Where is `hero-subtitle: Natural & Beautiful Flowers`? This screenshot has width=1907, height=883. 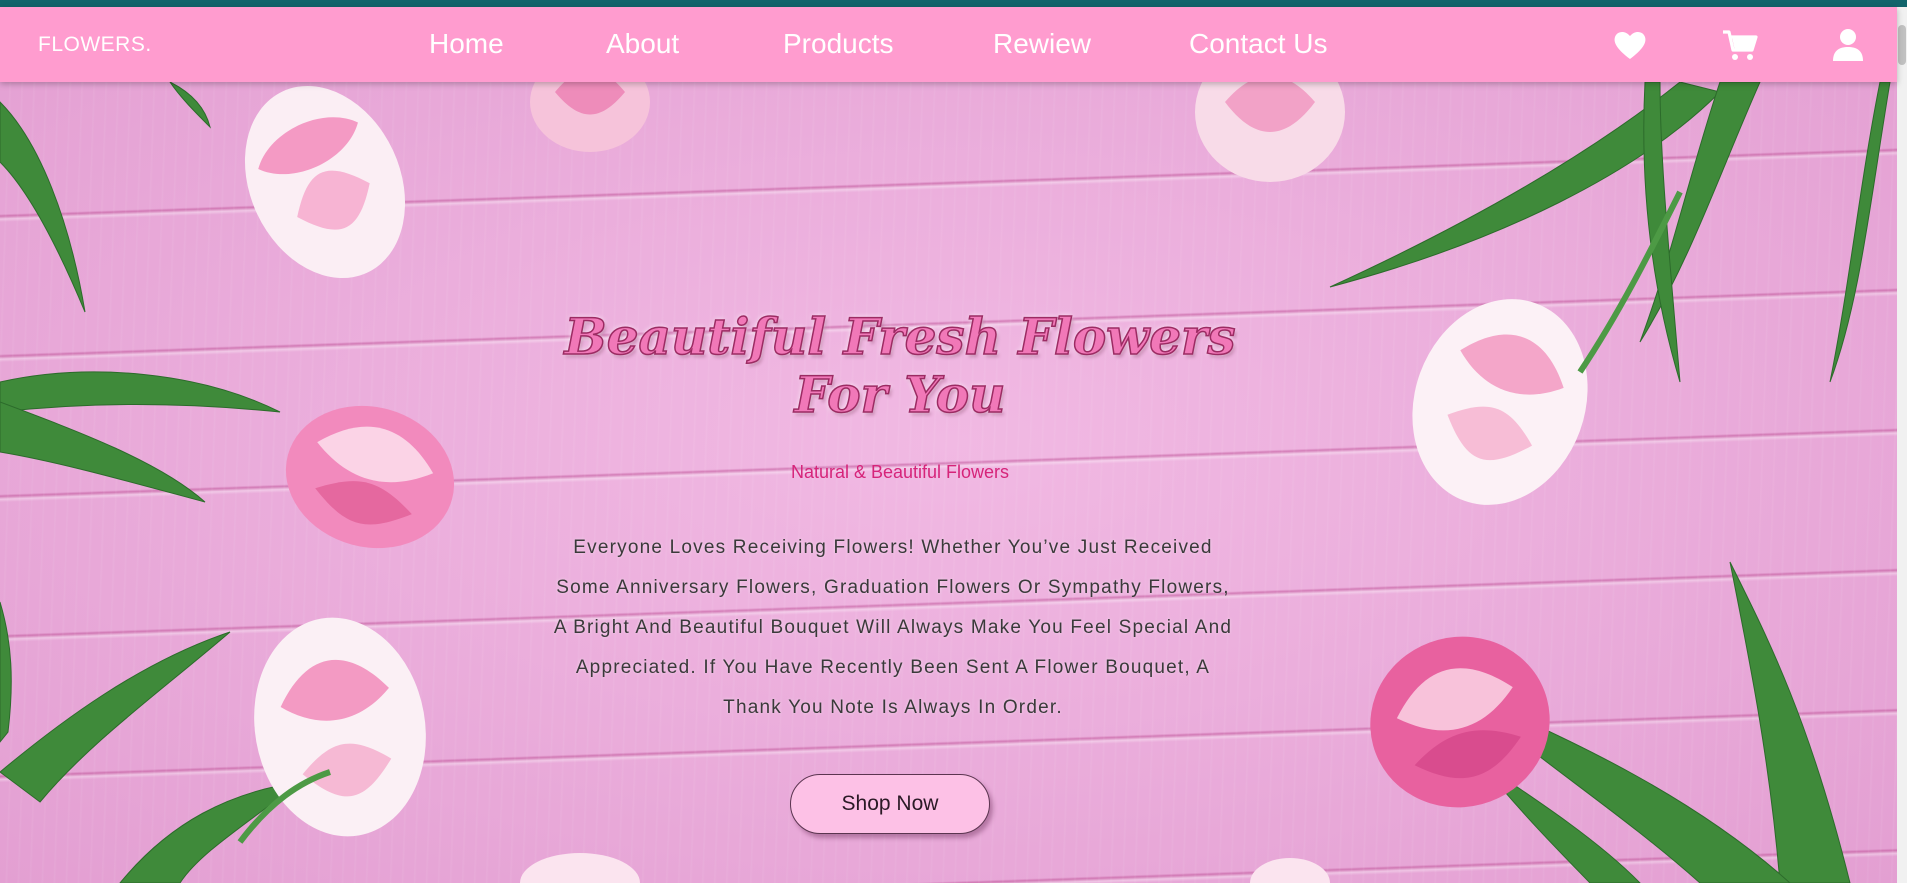 hero-subtitle: Natural & Beautiful Flowers is located at coordinates (900, 472).